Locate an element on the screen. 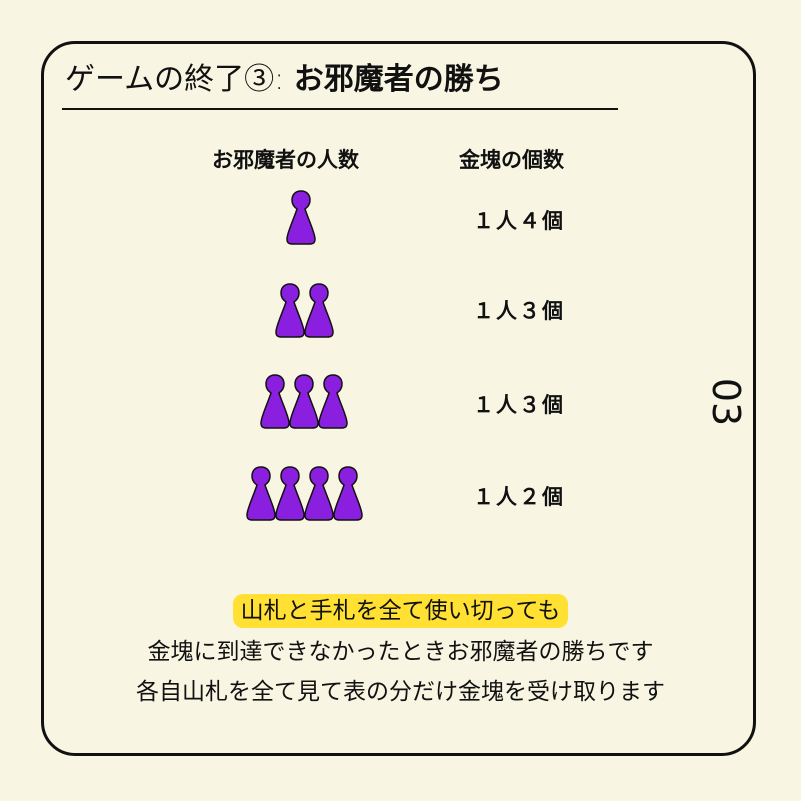  row-count-1: １人４個 is located at coordinates (519, 221).